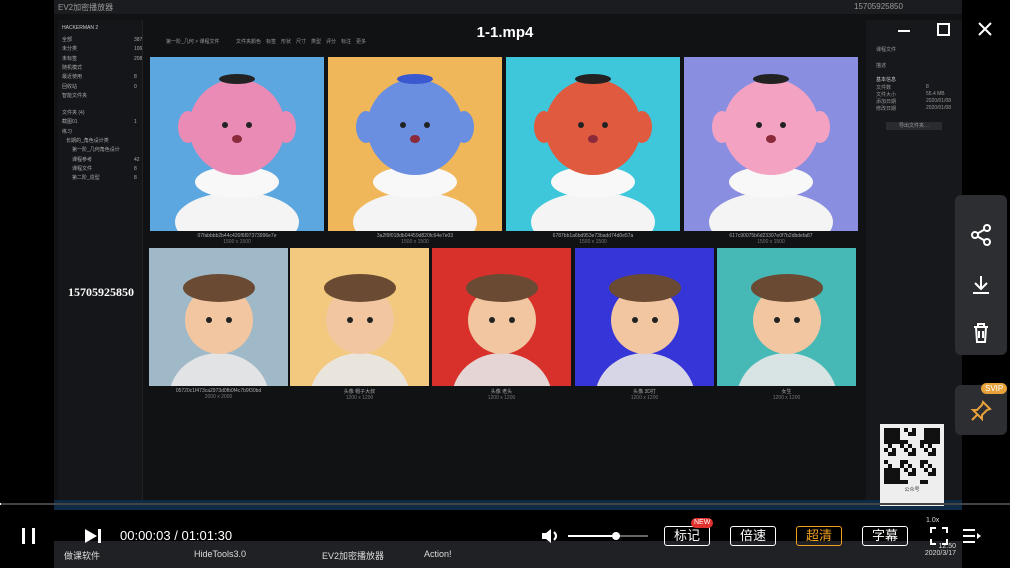 This screenshot has width=1010, height=568. Describe the element at coordinates (102, 49) in the screenshot. I see `recorded-left-item: 未分类 106` at that location.